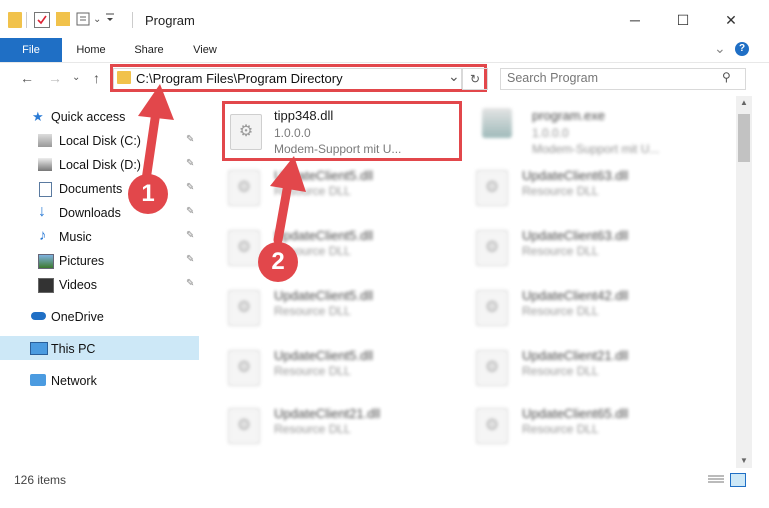 The width and height of the screenshot is (769, 508). I want to click on callout-step-2: 2, so click(278, 262).